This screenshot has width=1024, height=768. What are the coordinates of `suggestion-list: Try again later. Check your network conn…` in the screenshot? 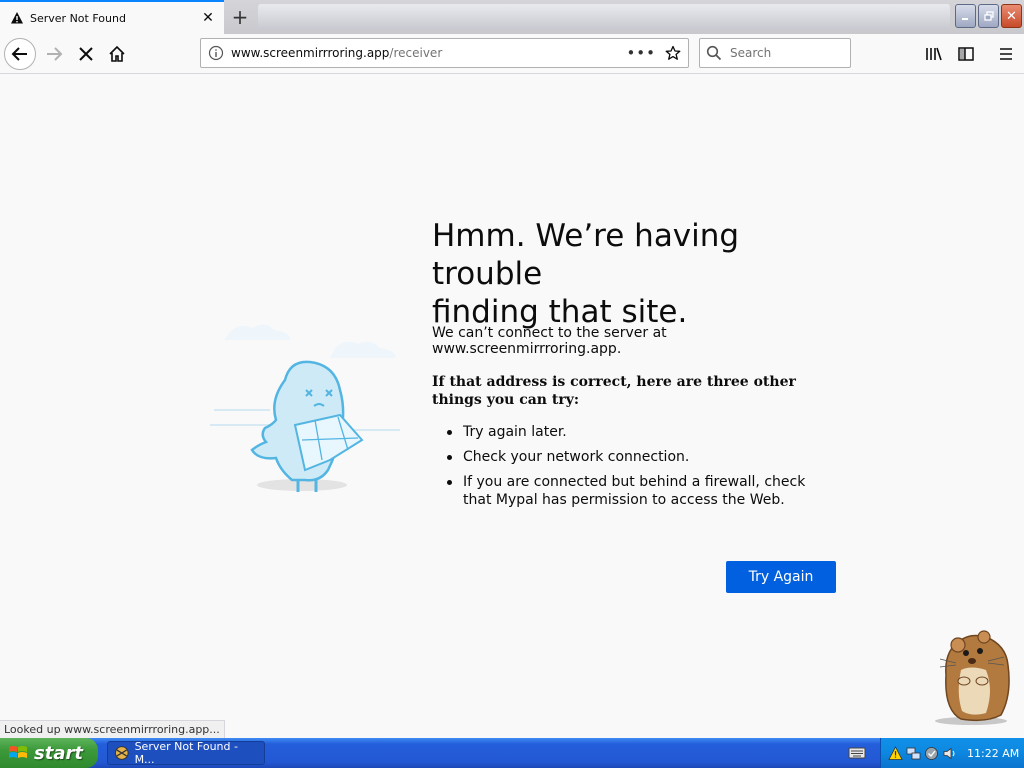 It's located at (642, 469).